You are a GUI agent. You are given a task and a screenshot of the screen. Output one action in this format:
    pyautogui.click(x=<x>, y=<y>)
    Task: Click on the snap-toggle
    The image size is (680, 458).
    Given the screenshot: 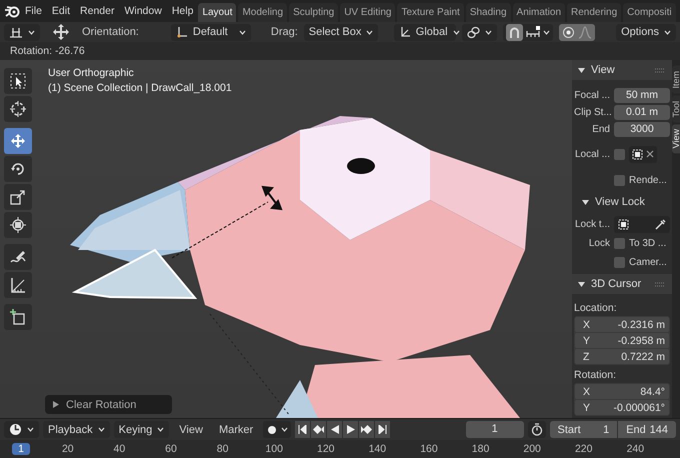 What is the action you would take?
    pyautogui.click(x=514, y=32)
    